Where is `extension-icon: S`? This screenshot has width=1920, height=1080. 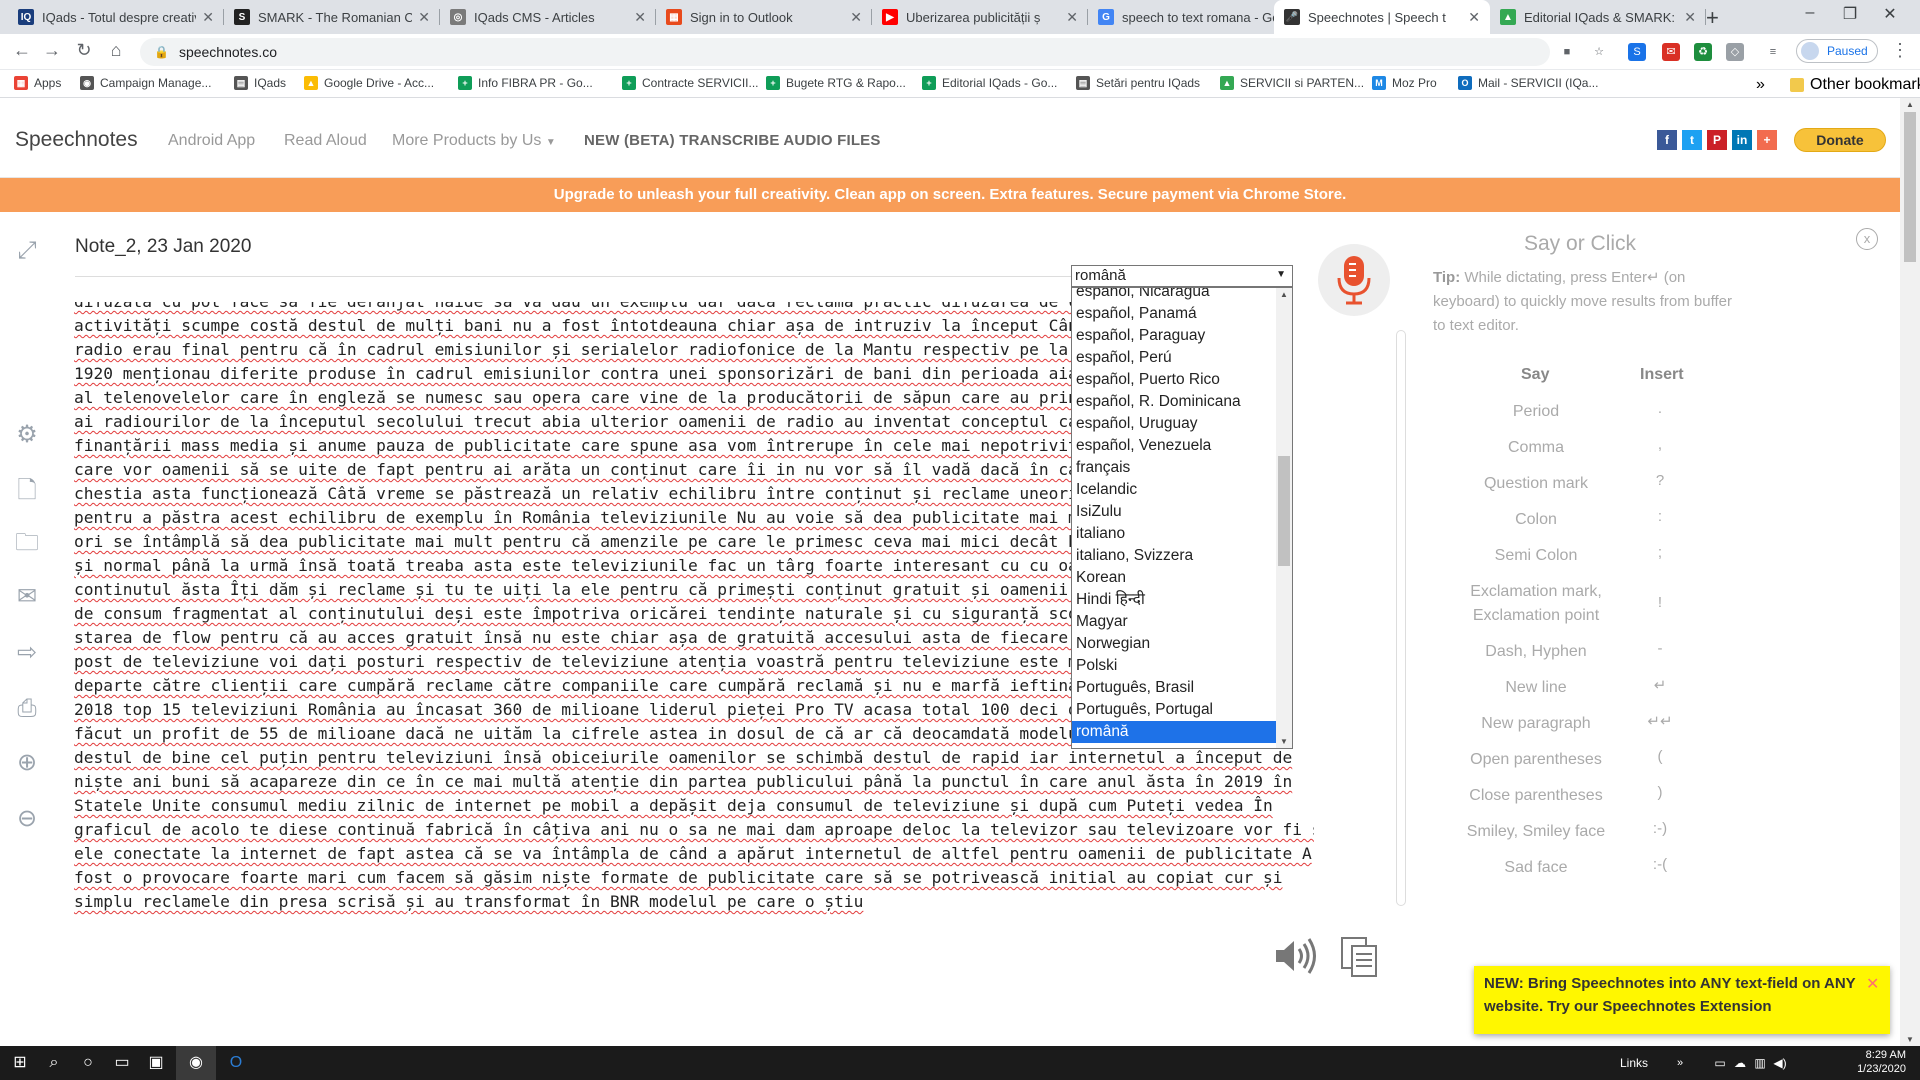 extension-icon: S is located at coordinates (1637, 52).